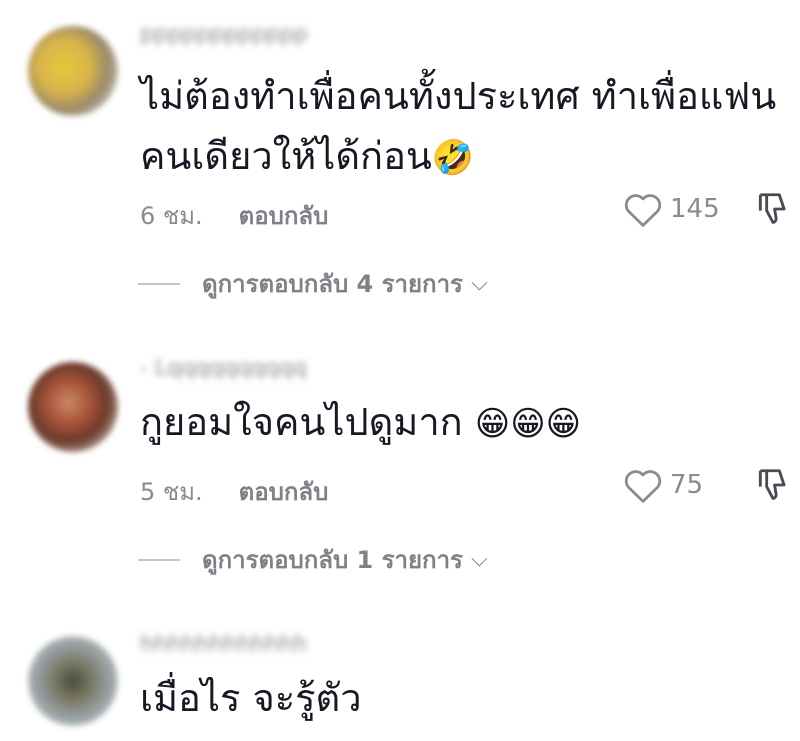  What do you see at coordinates (458, 96) in the screenshot?
I see `comment-text-line: ไม่ต้องทำเพื่อคนทั้งประเทศ ทำเพื่อแฟน` at bounding box center [458, 96].